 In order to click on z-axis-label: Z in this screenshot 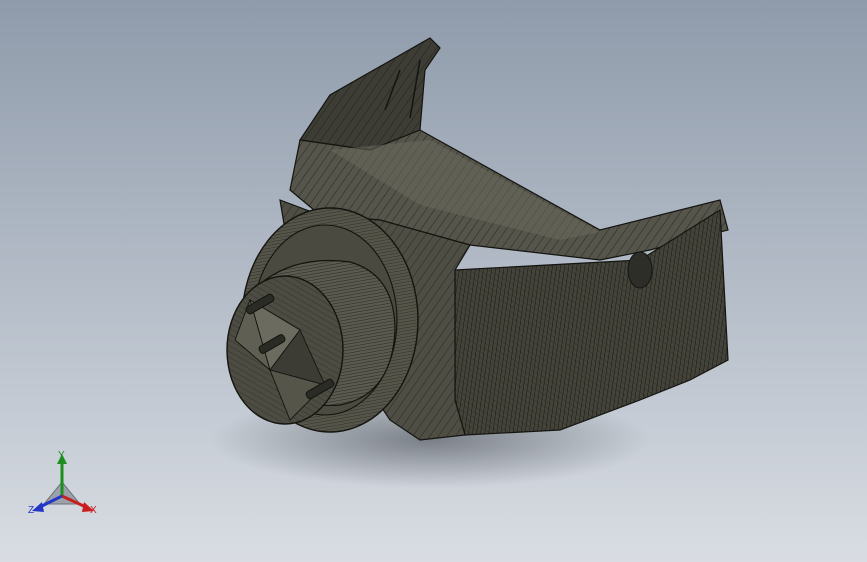, I will do `click(31, 510)`.